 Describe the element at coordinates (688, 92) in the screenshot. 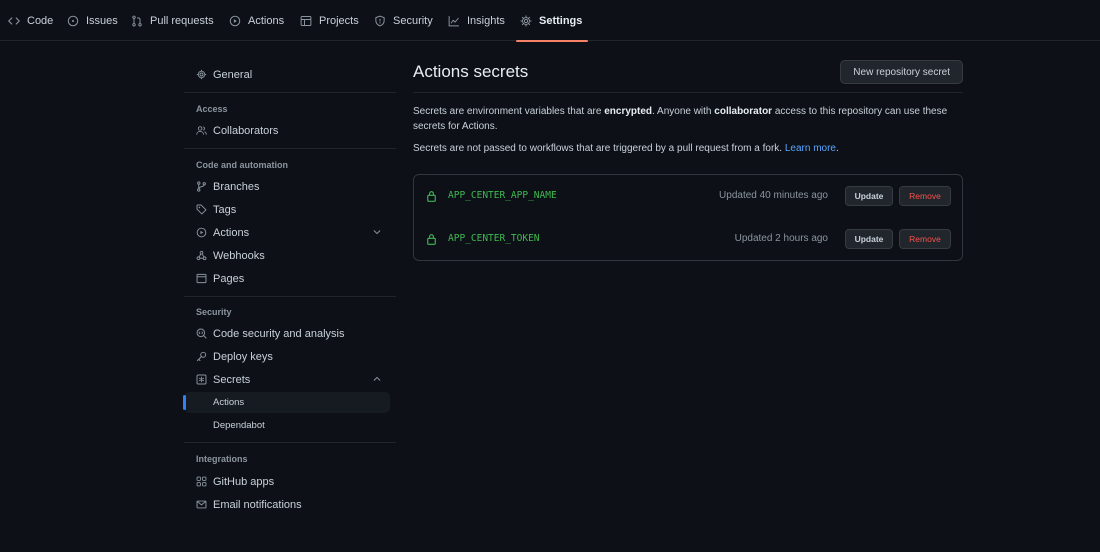

I see `title-divider` at that location.